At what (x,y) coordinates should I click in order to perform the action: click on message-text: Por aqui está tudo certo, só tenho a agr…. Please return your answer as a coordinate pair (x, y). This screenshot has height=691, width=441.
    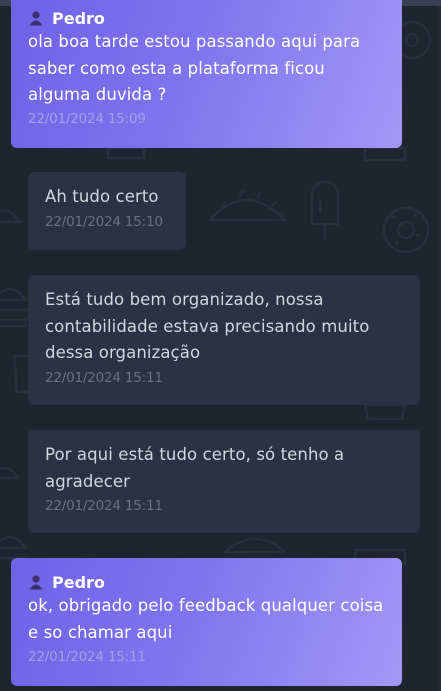
    Looking at the image, I should click on (195, 468).